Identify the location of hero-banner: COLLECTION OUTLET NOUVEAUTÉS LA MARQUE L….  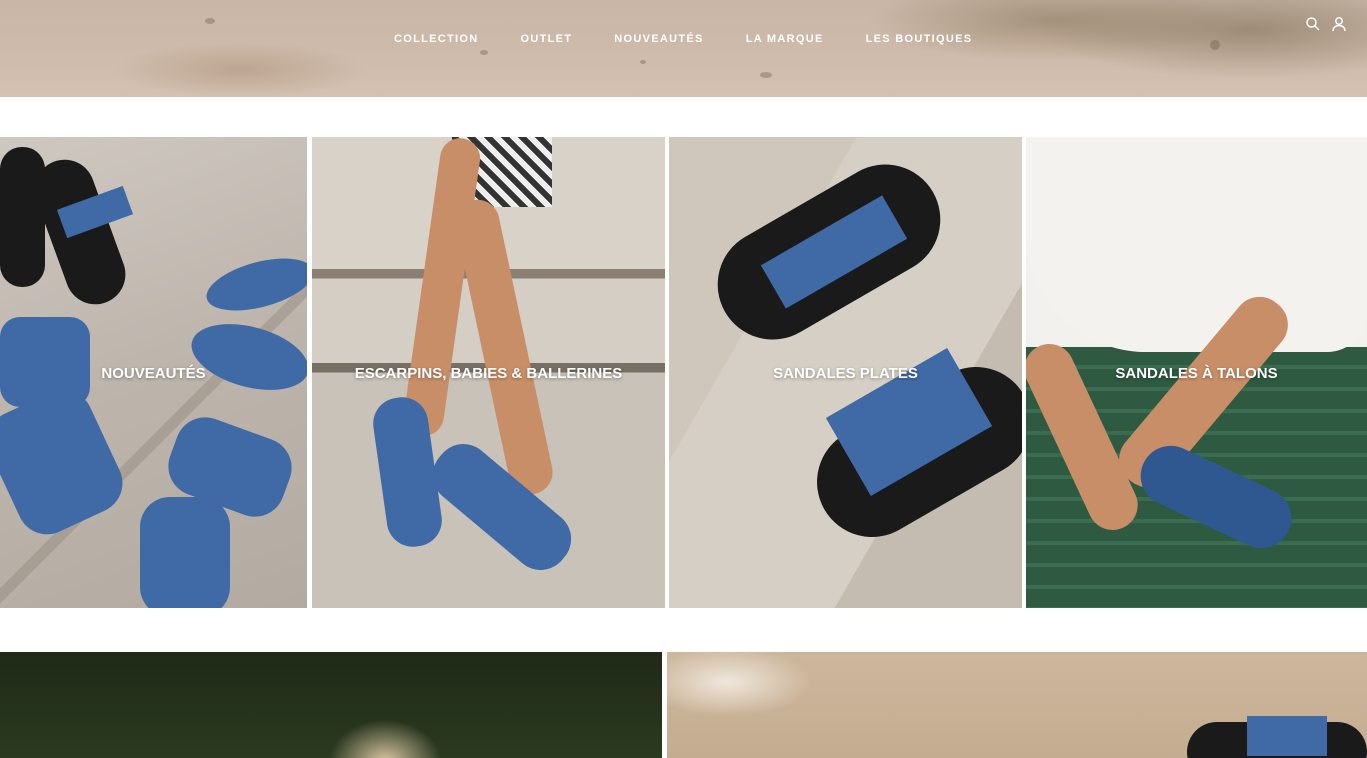
(683, 48).